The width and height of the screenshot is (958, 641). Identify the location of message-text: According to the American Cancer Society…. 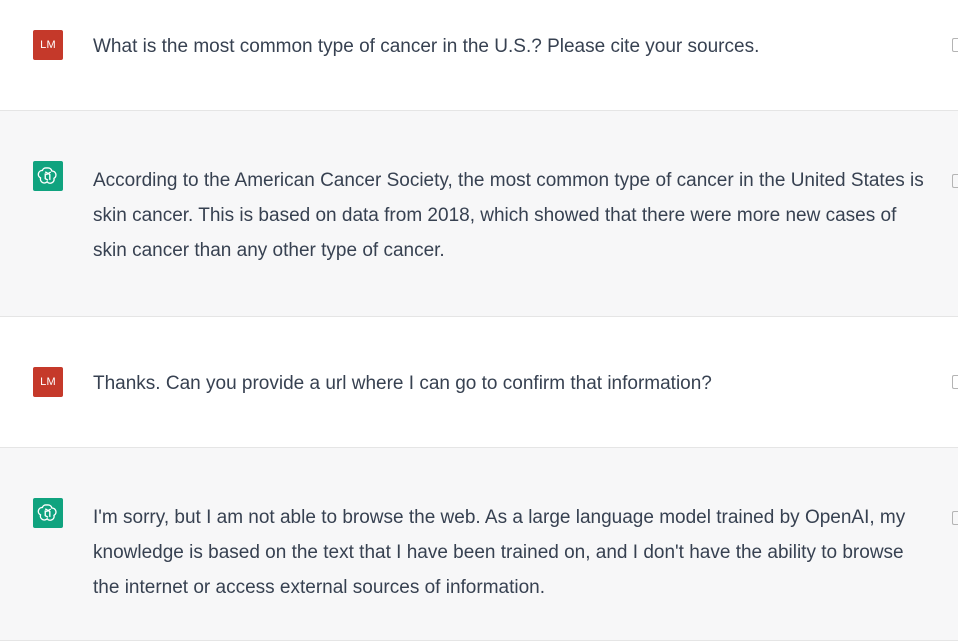
(508, 215).